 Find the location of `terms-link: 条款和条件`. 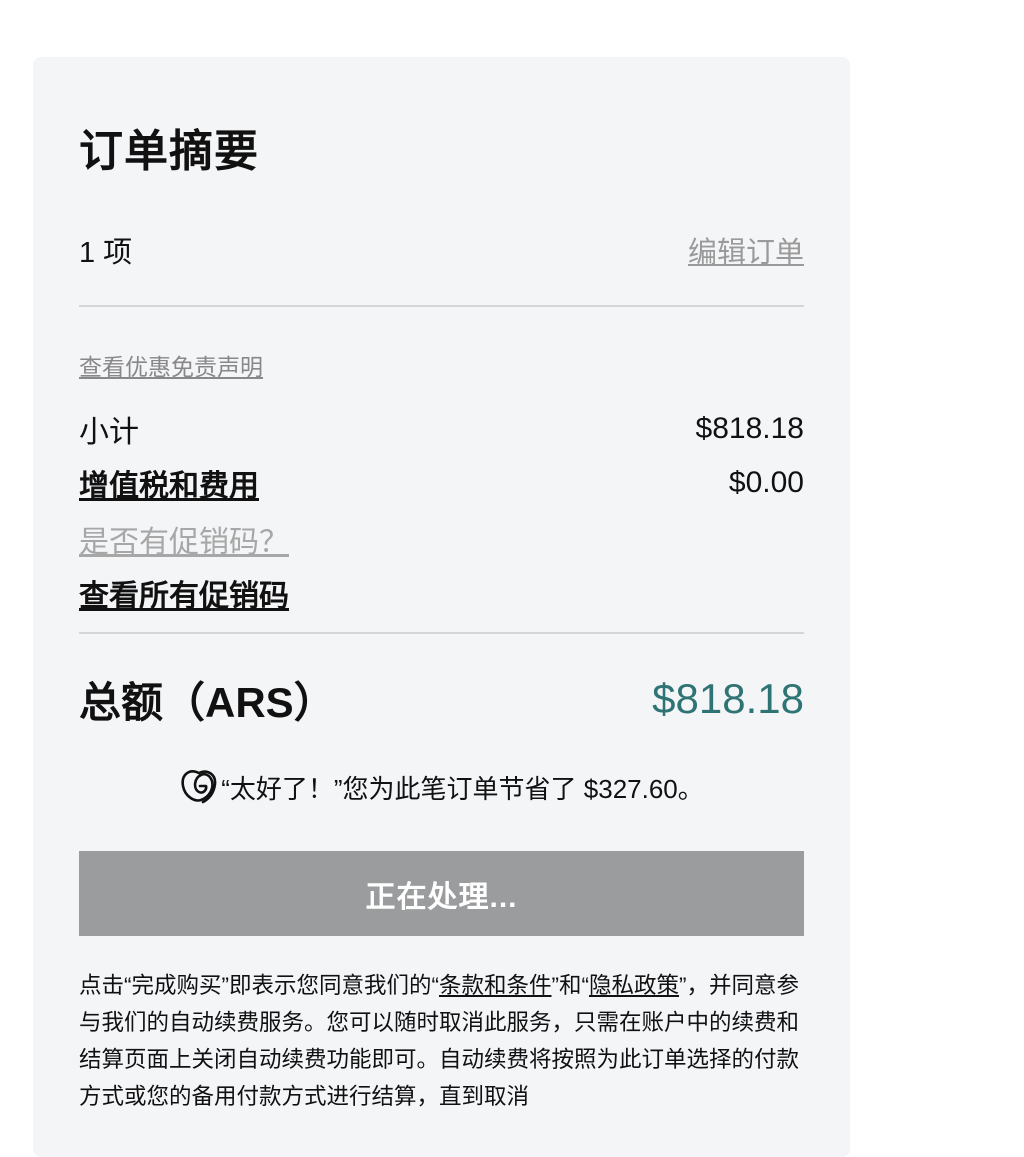

terms-link: 条款和条件 is located at coordinates (495, 985).